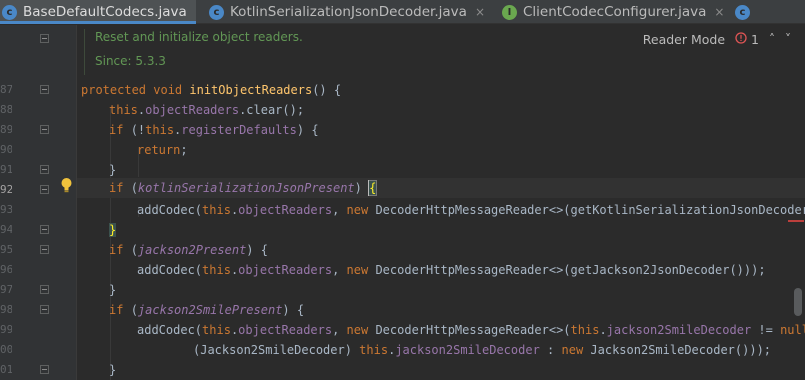 Image resolution: width=805 pixels, height=380 pixels. I want to click on code-line-88: this.objectReaders.clear();, so click(206, 110).